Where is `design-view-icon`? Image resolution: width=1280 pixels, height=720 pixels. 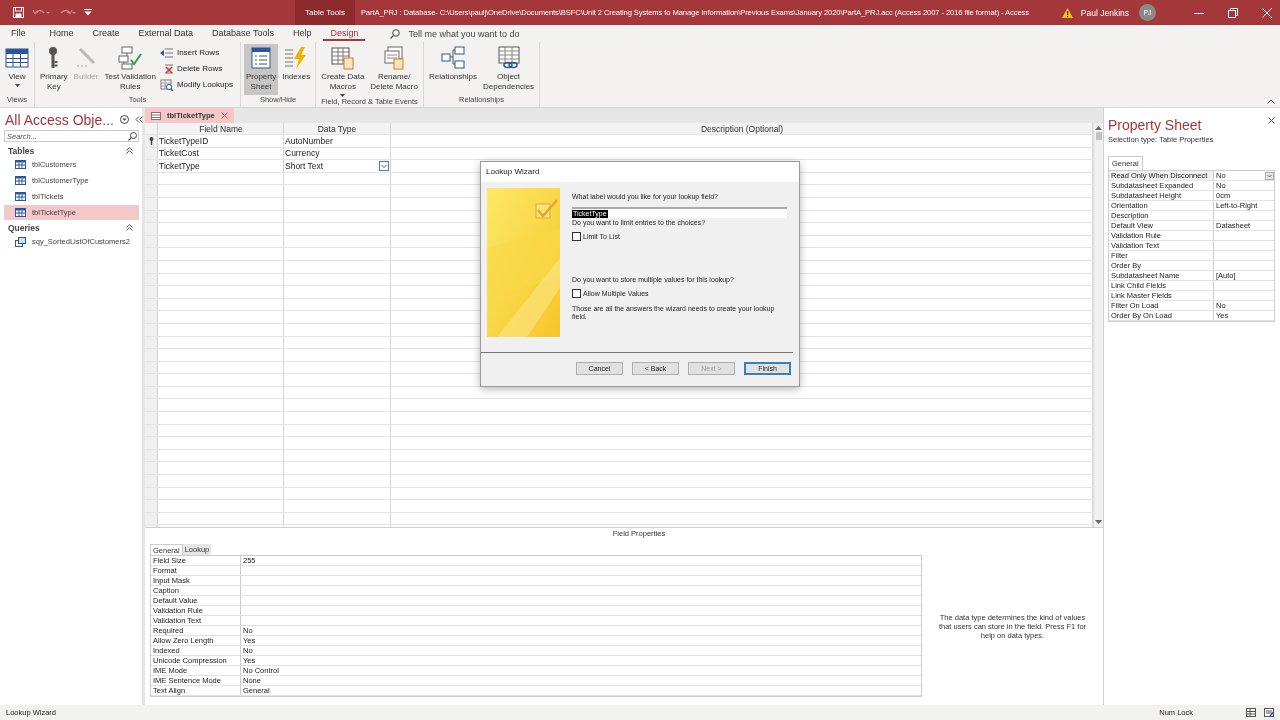
design-view-icon is located at coordinates (1269, 712).